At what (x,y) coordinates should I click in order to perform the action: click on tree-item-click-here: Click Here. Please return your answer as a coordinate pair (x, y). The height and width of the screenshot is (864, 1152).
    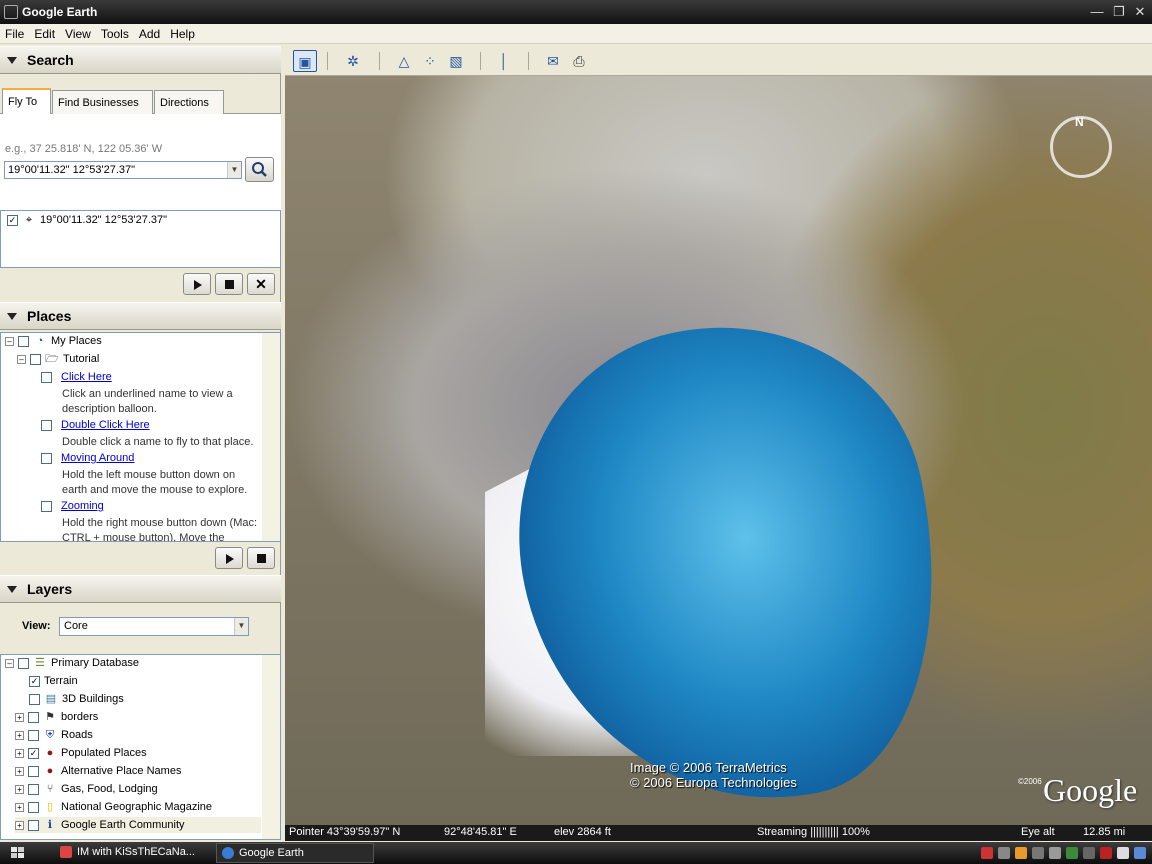
    Looking at the image, I should click on (76, 377).